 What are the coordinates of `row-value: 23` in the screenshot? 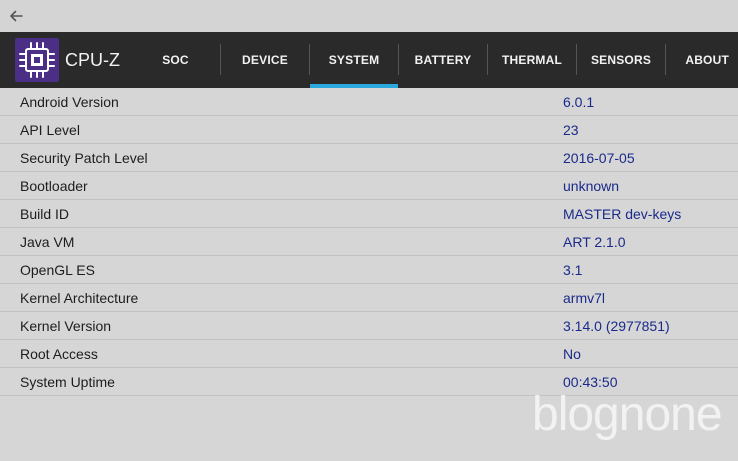 It's located at (571, 130).